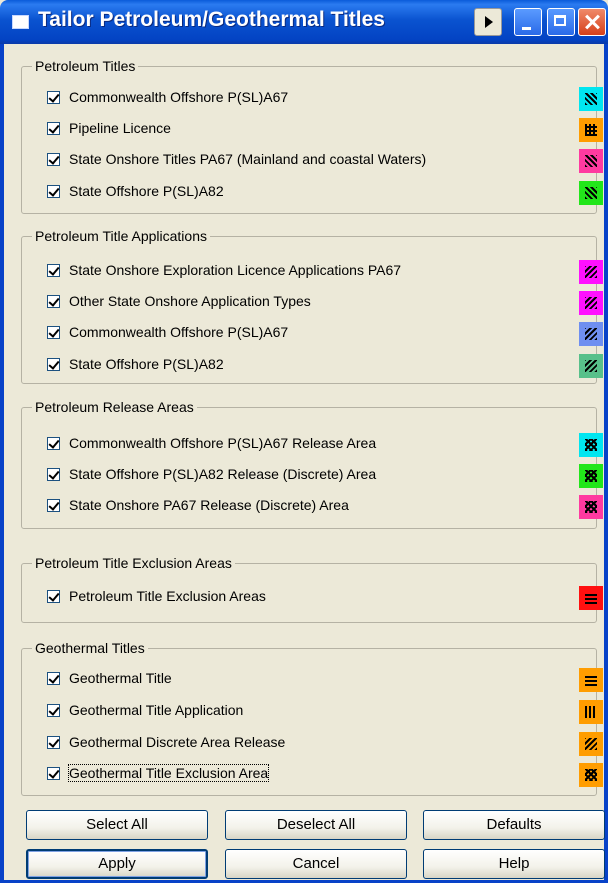 The height and width of the screenshot is (883, 608). I want to click on list-item: Geothermal Discrete Area Release, so click(325, 744).